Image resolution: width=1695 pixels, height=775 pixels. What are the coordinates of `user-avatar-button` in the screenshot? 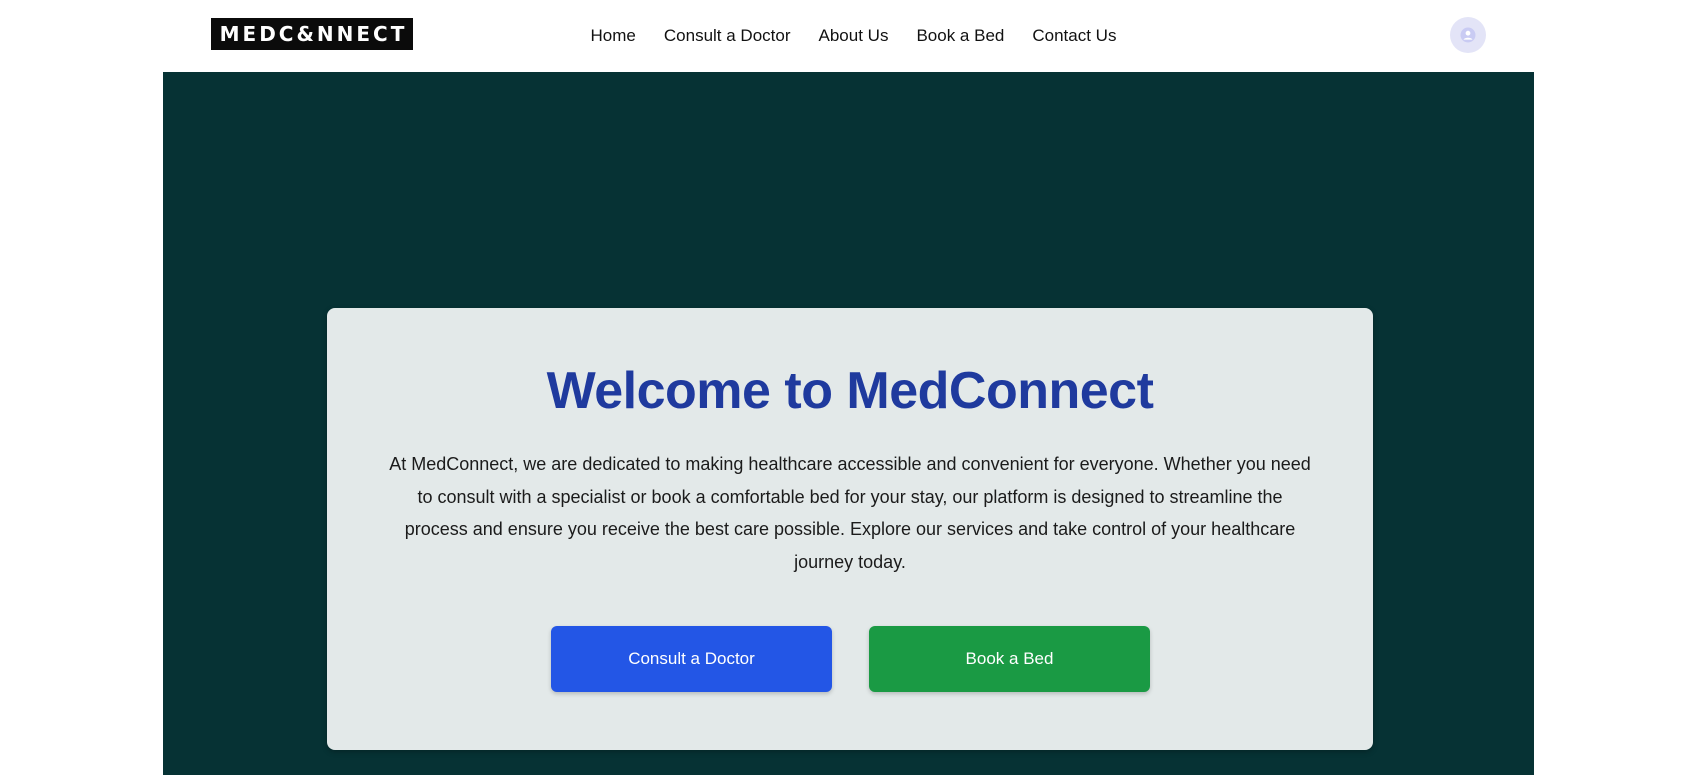 It's located at (1468, 35).